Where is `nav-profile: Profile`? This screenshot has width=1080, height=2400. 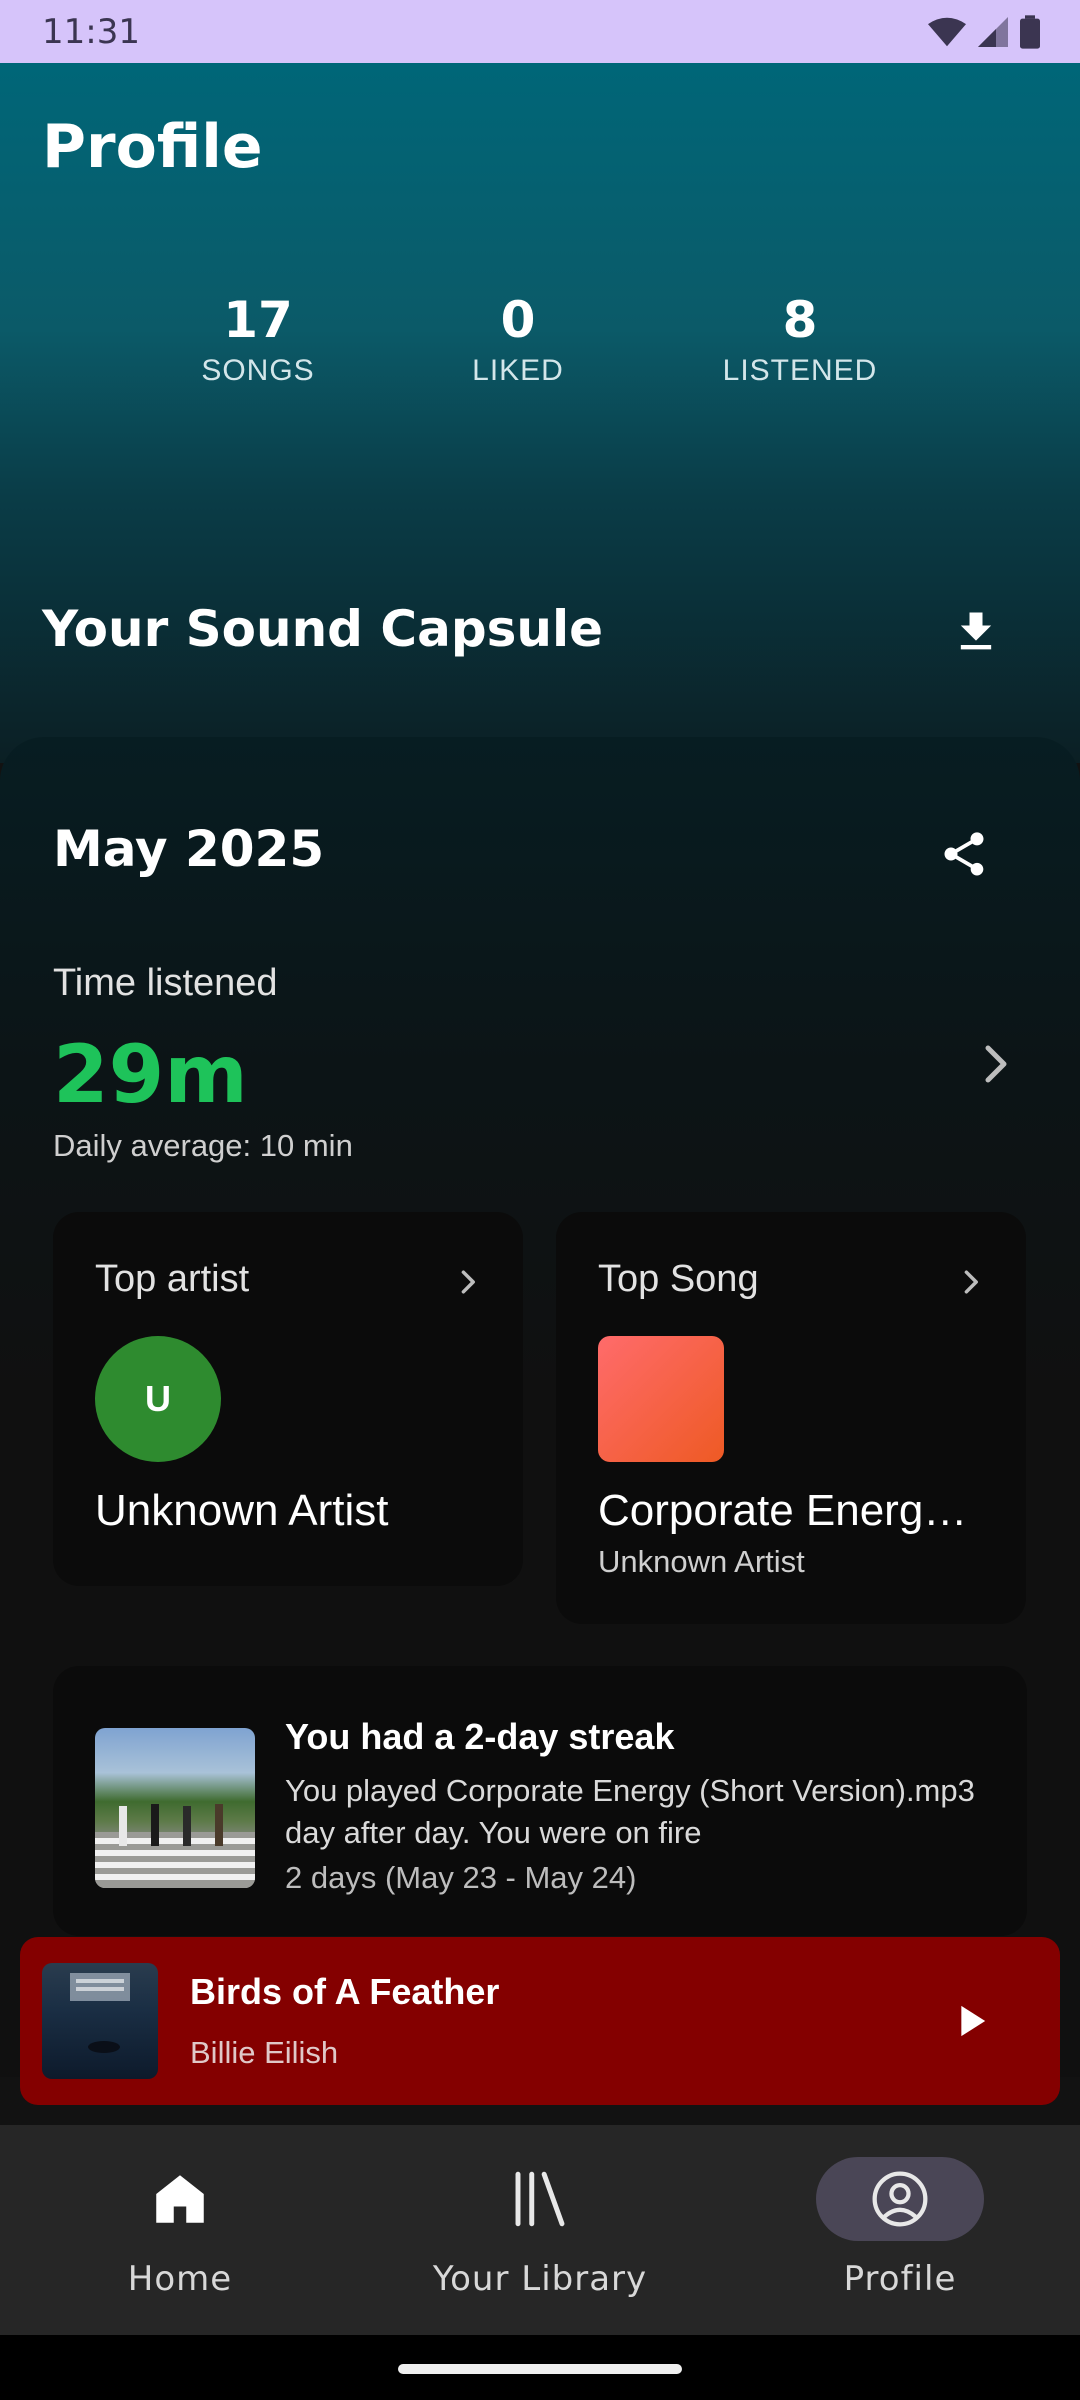 nav-profile: Profile is located at coordinates (900, 2228).